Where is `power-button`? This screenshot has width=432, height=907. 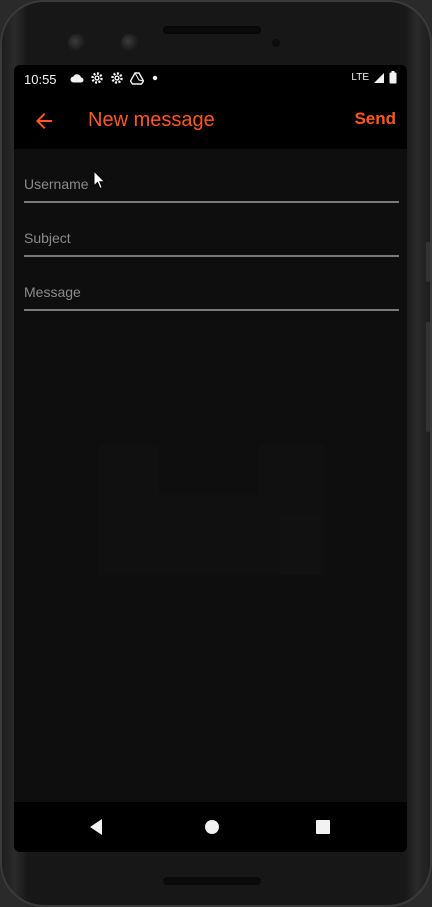
power-button is located at coordinates (428, 377).